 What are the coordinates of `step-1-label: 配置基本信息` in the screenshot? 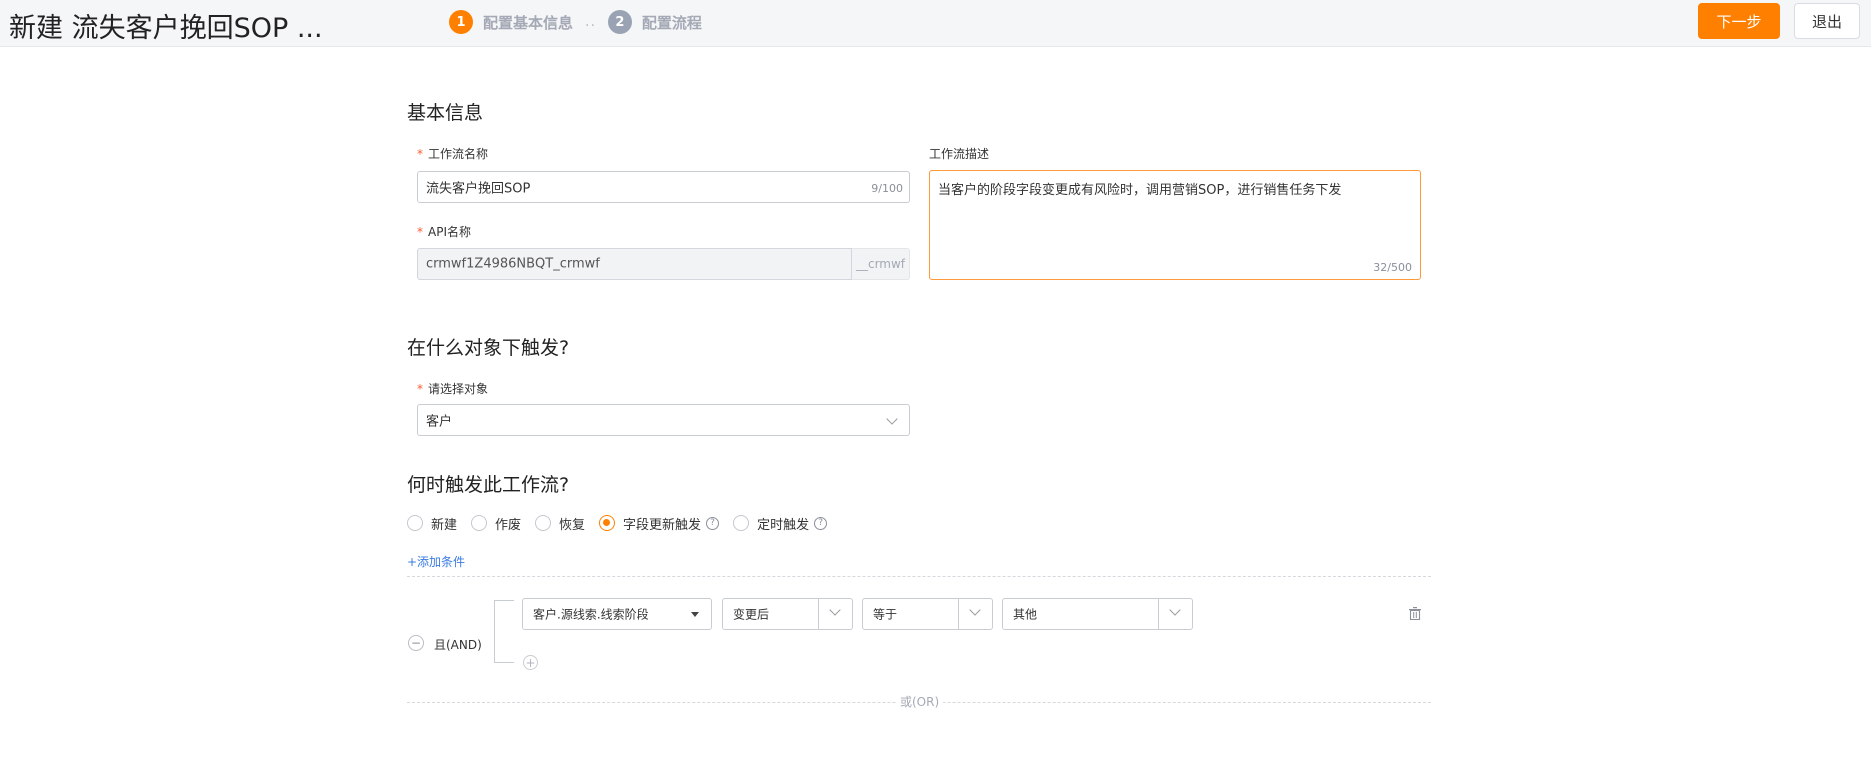 It's located at (528, 22).